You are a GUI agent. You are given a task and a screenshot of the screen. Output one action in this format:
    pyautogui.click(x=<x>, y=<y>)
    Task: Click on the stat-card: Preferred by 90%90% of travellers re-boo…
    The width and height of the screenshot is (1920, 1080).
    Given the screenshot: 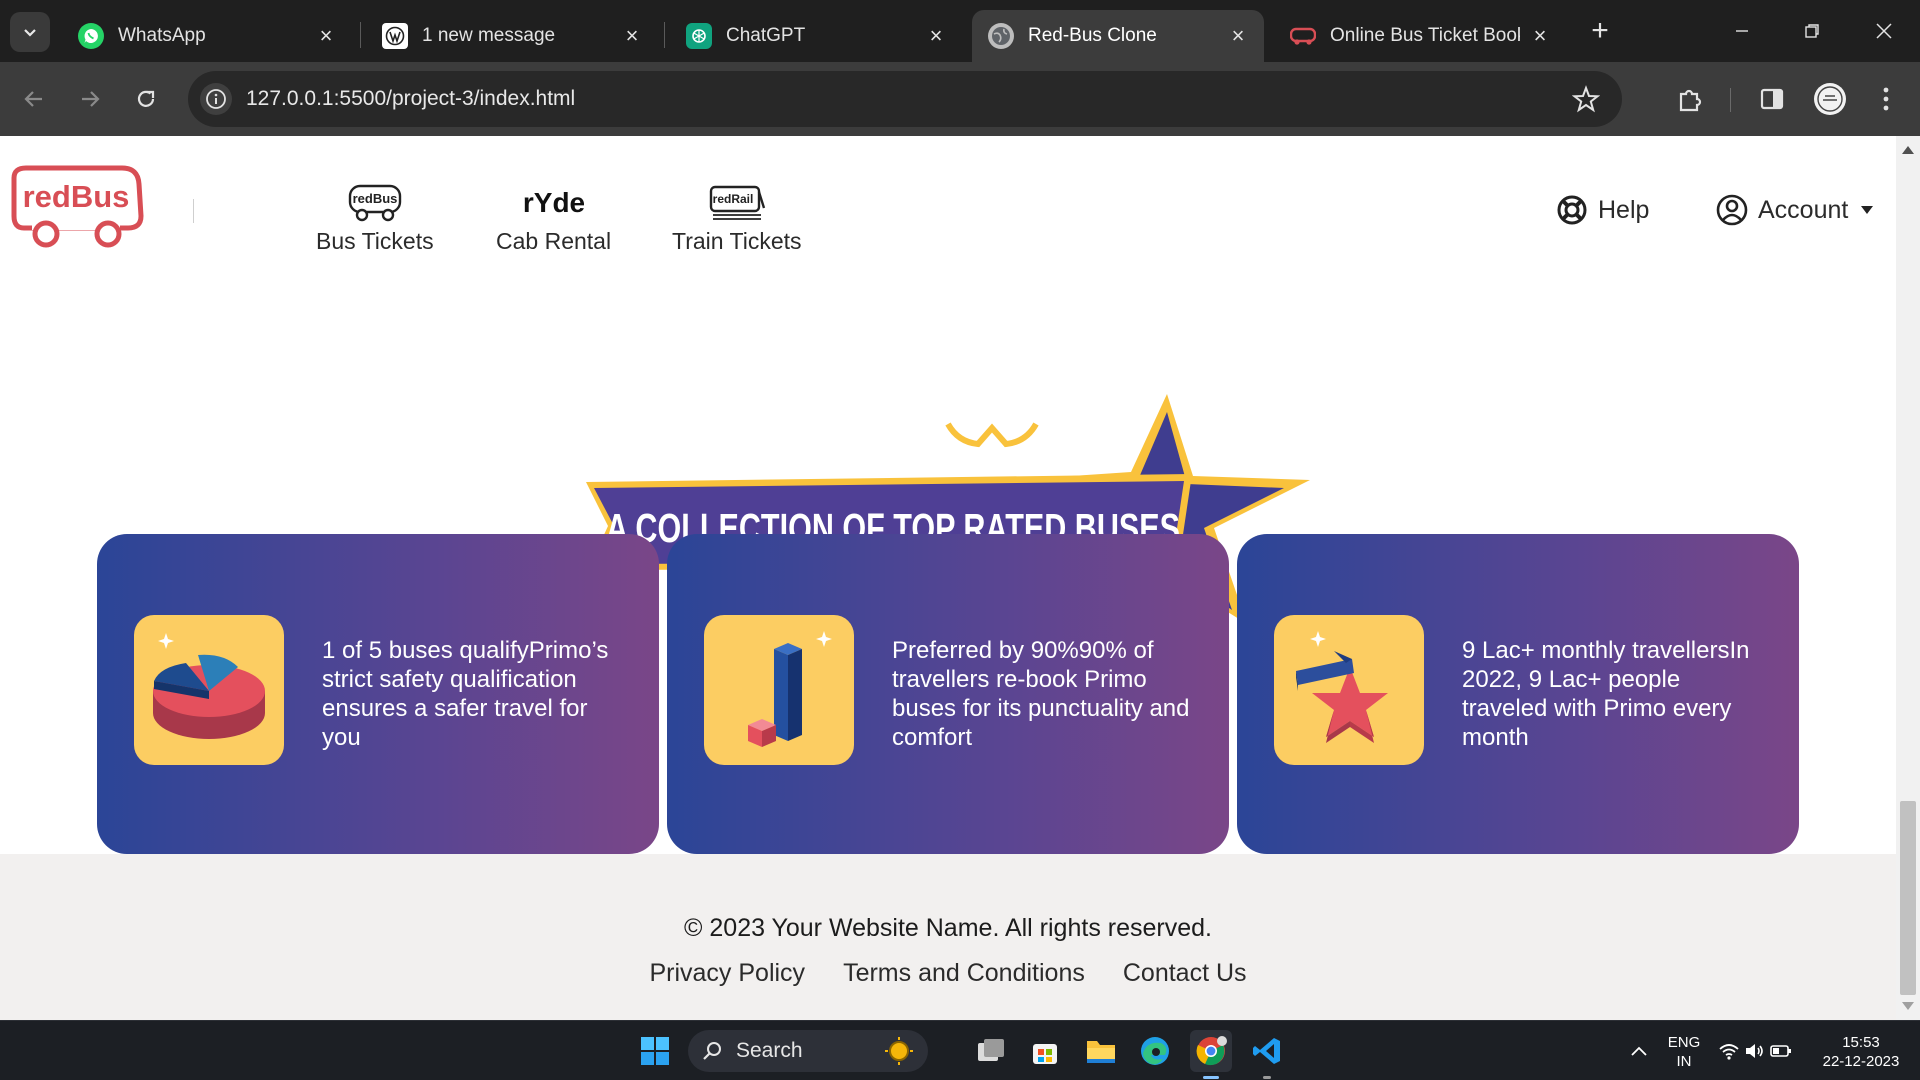 What is the action you would take?
    pyautogui.click(x=948, y=694)
    